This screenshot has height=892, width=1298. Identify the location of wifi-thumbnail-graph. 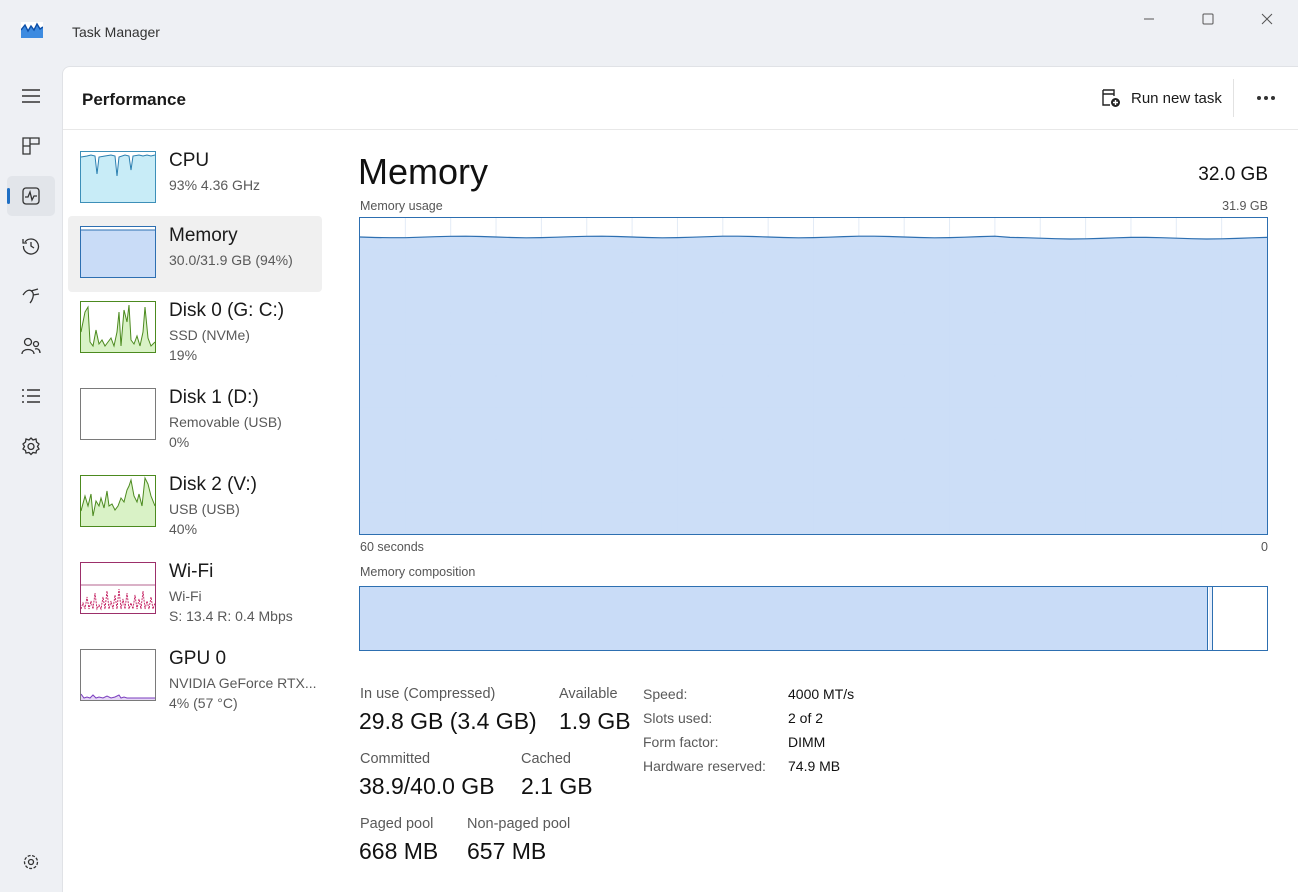
(118, 588).